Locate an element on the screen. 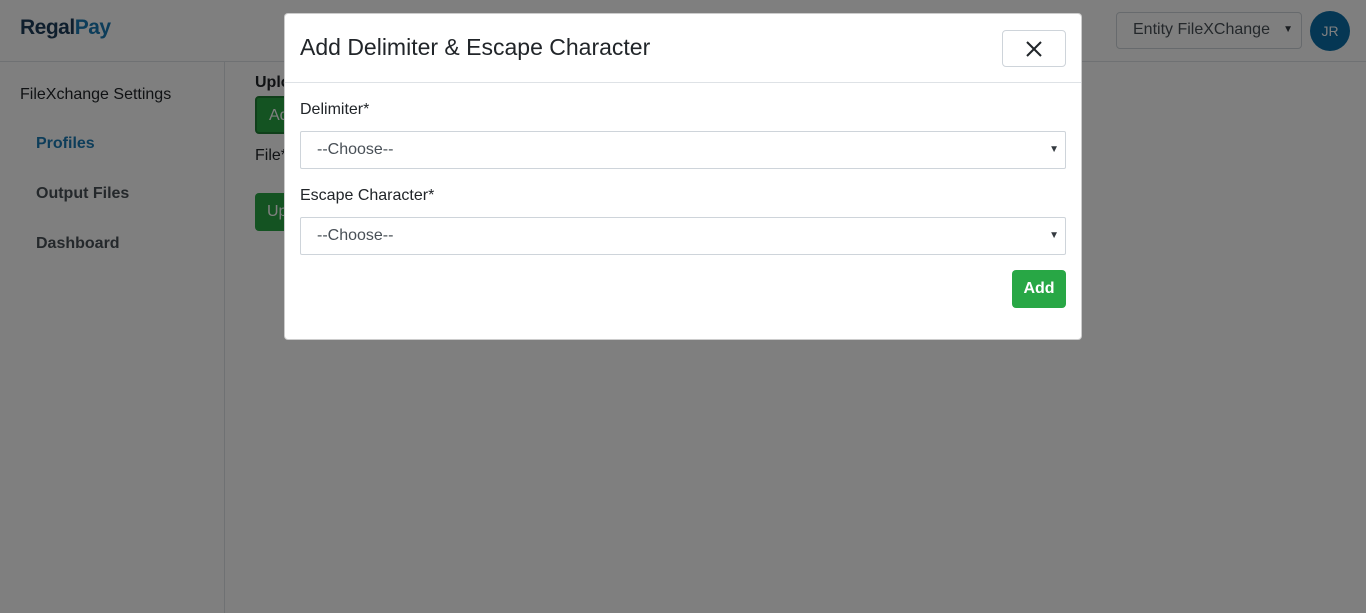  modal-header: Add Delimiter & Escape Character is located at coordinates (683, 48).